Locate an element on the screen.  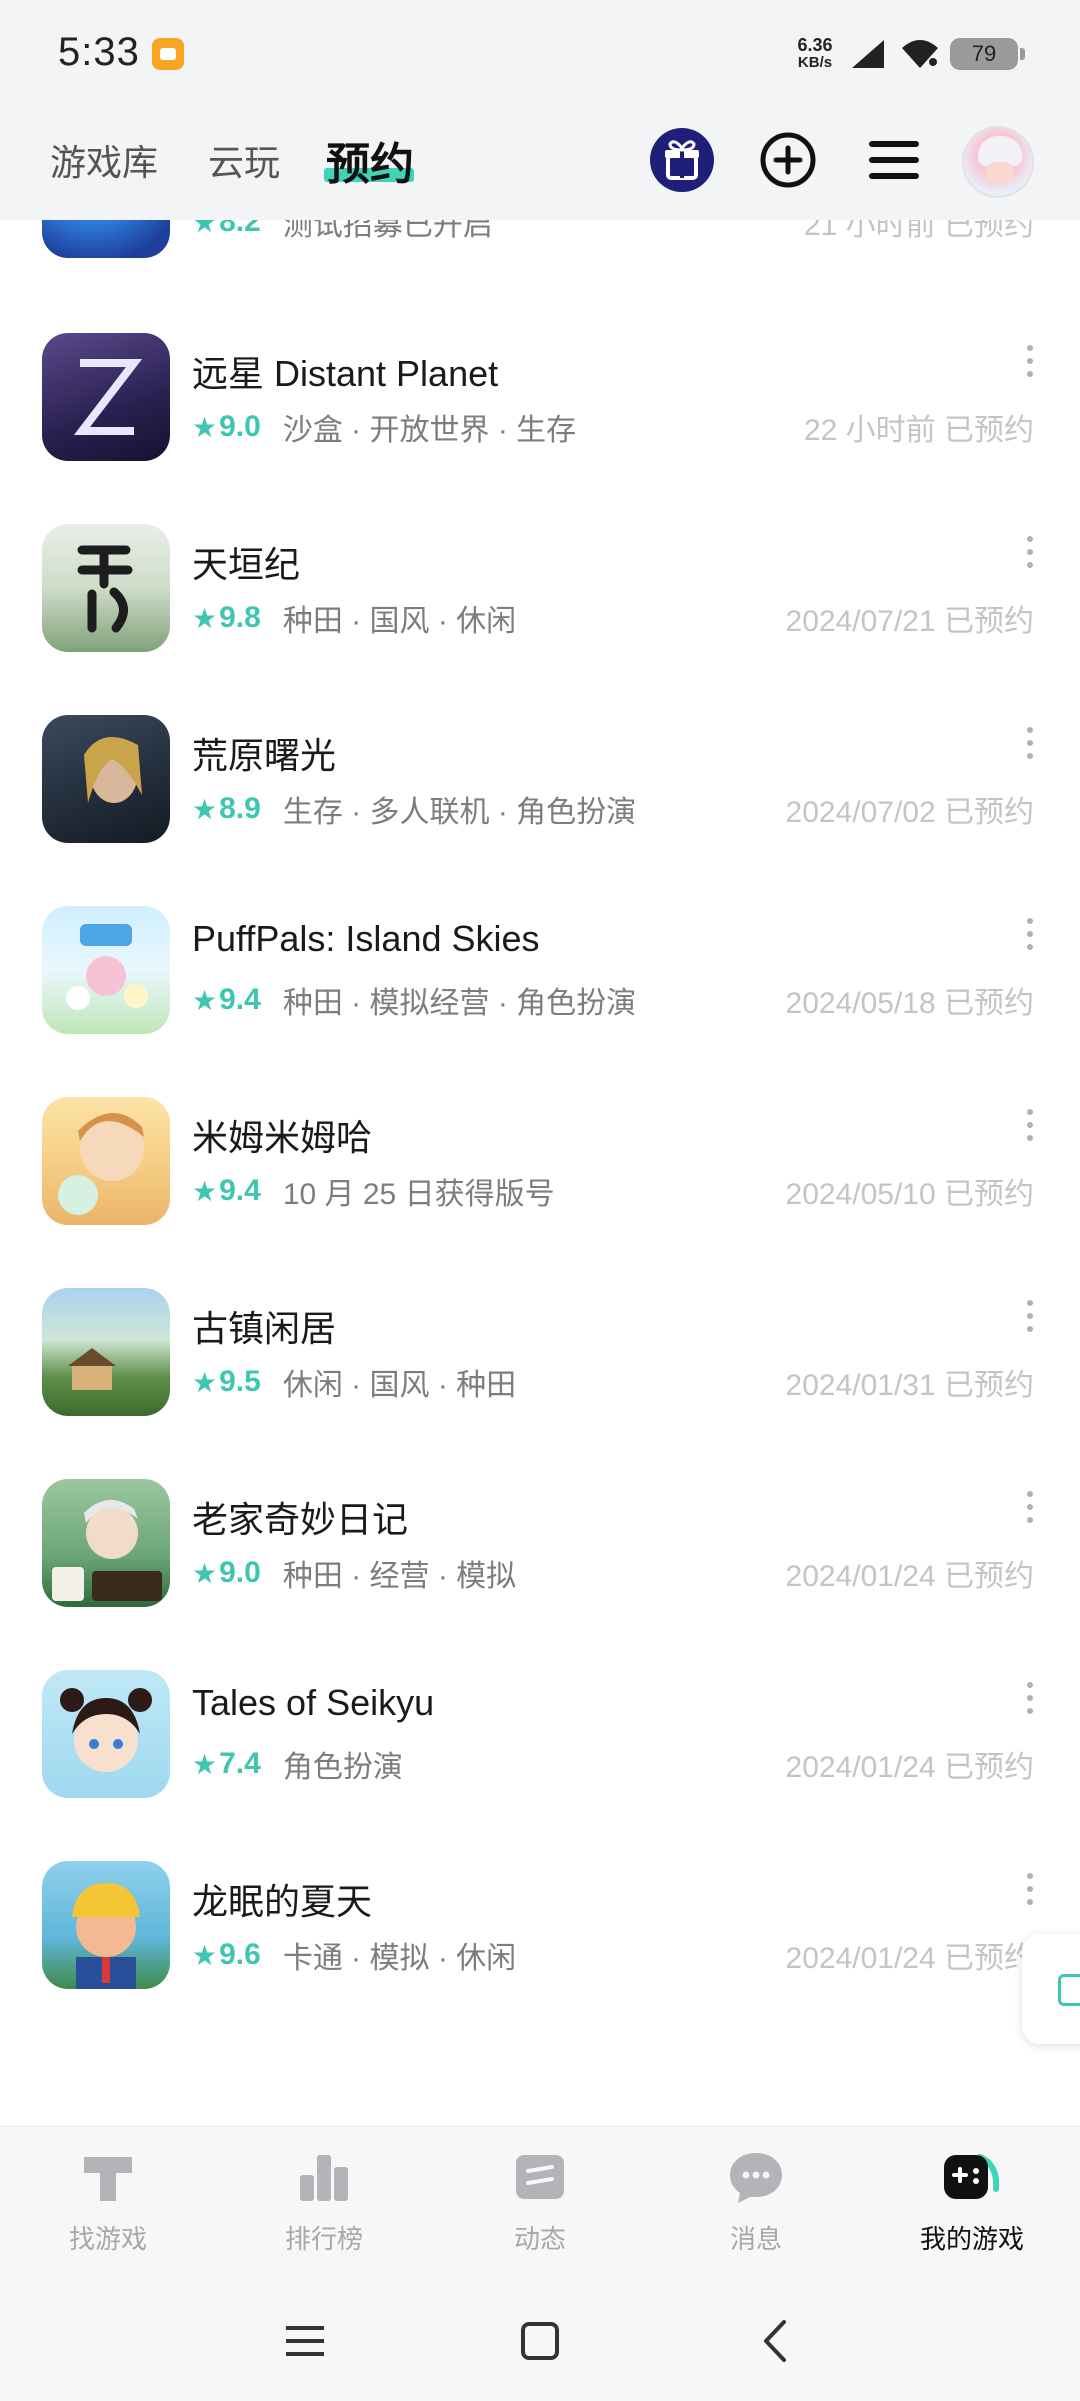
floating-download-button is located at coordinates (1051, 1989).